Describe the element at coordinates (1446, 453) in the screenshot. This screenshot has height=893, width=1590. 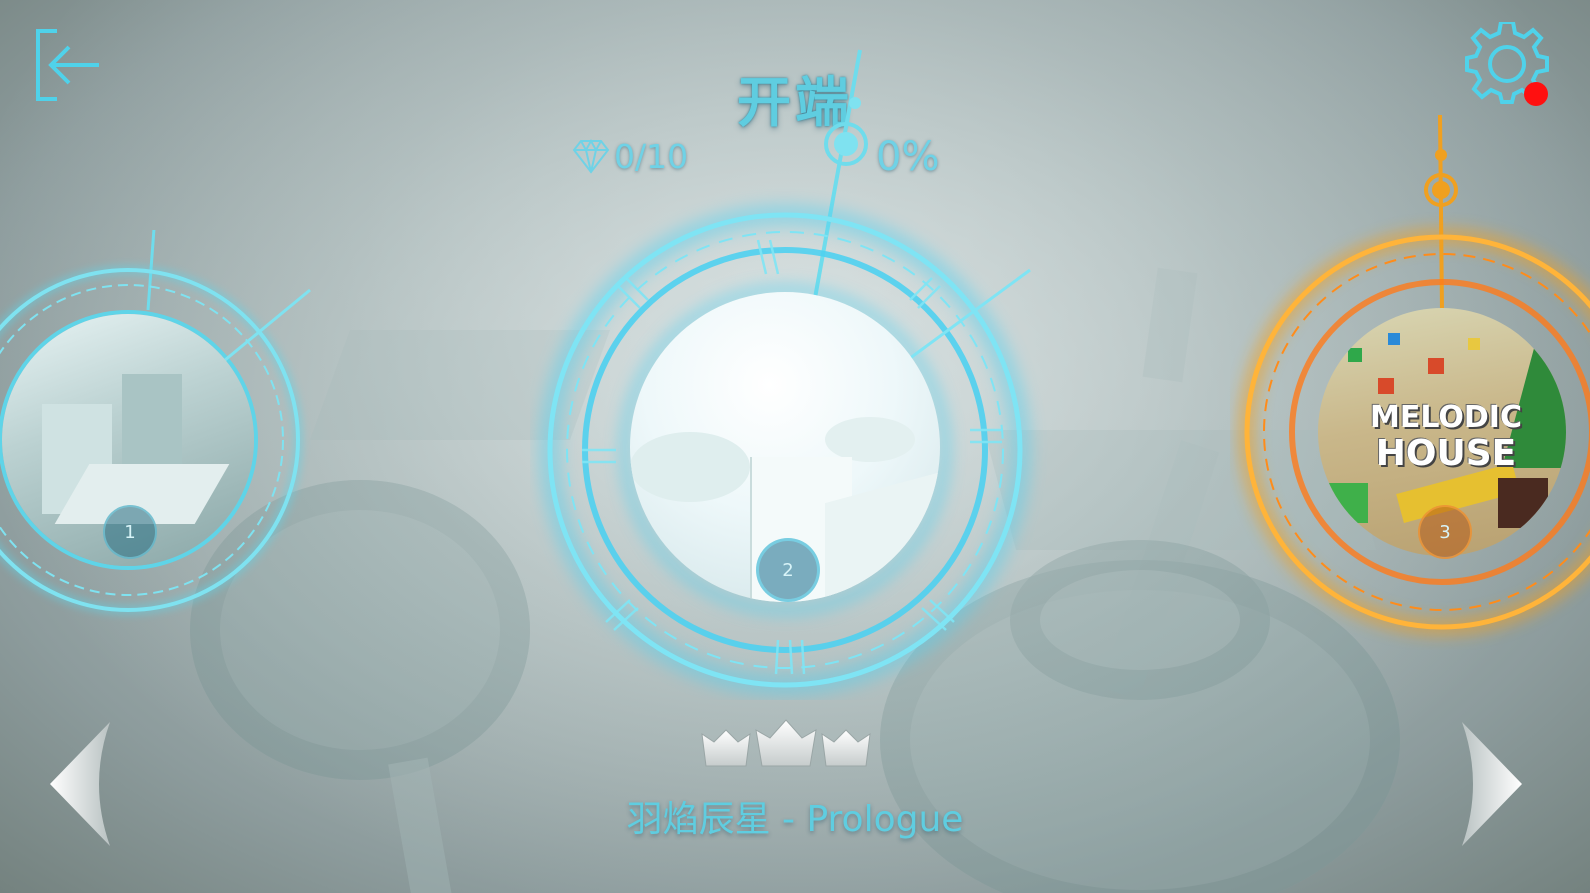
I see `logo-line-2: HOUSE` at that location.